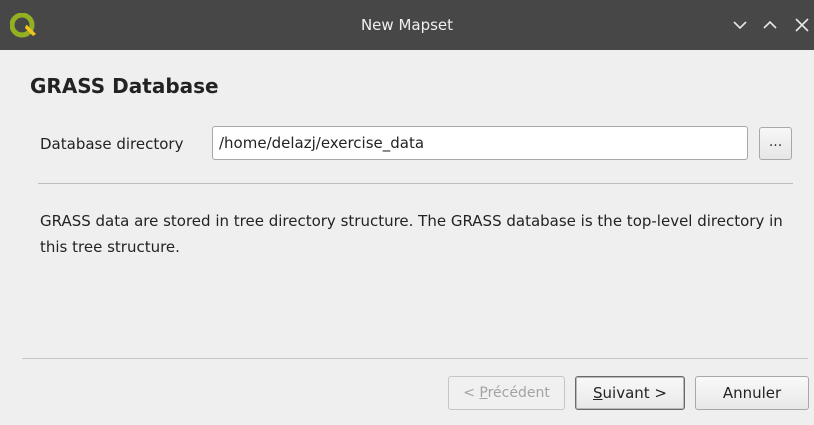  What do you see at coordinates (598, 393) in the screenshot?
I see `next-mnemonic: S` at bounding box center [598, 393].